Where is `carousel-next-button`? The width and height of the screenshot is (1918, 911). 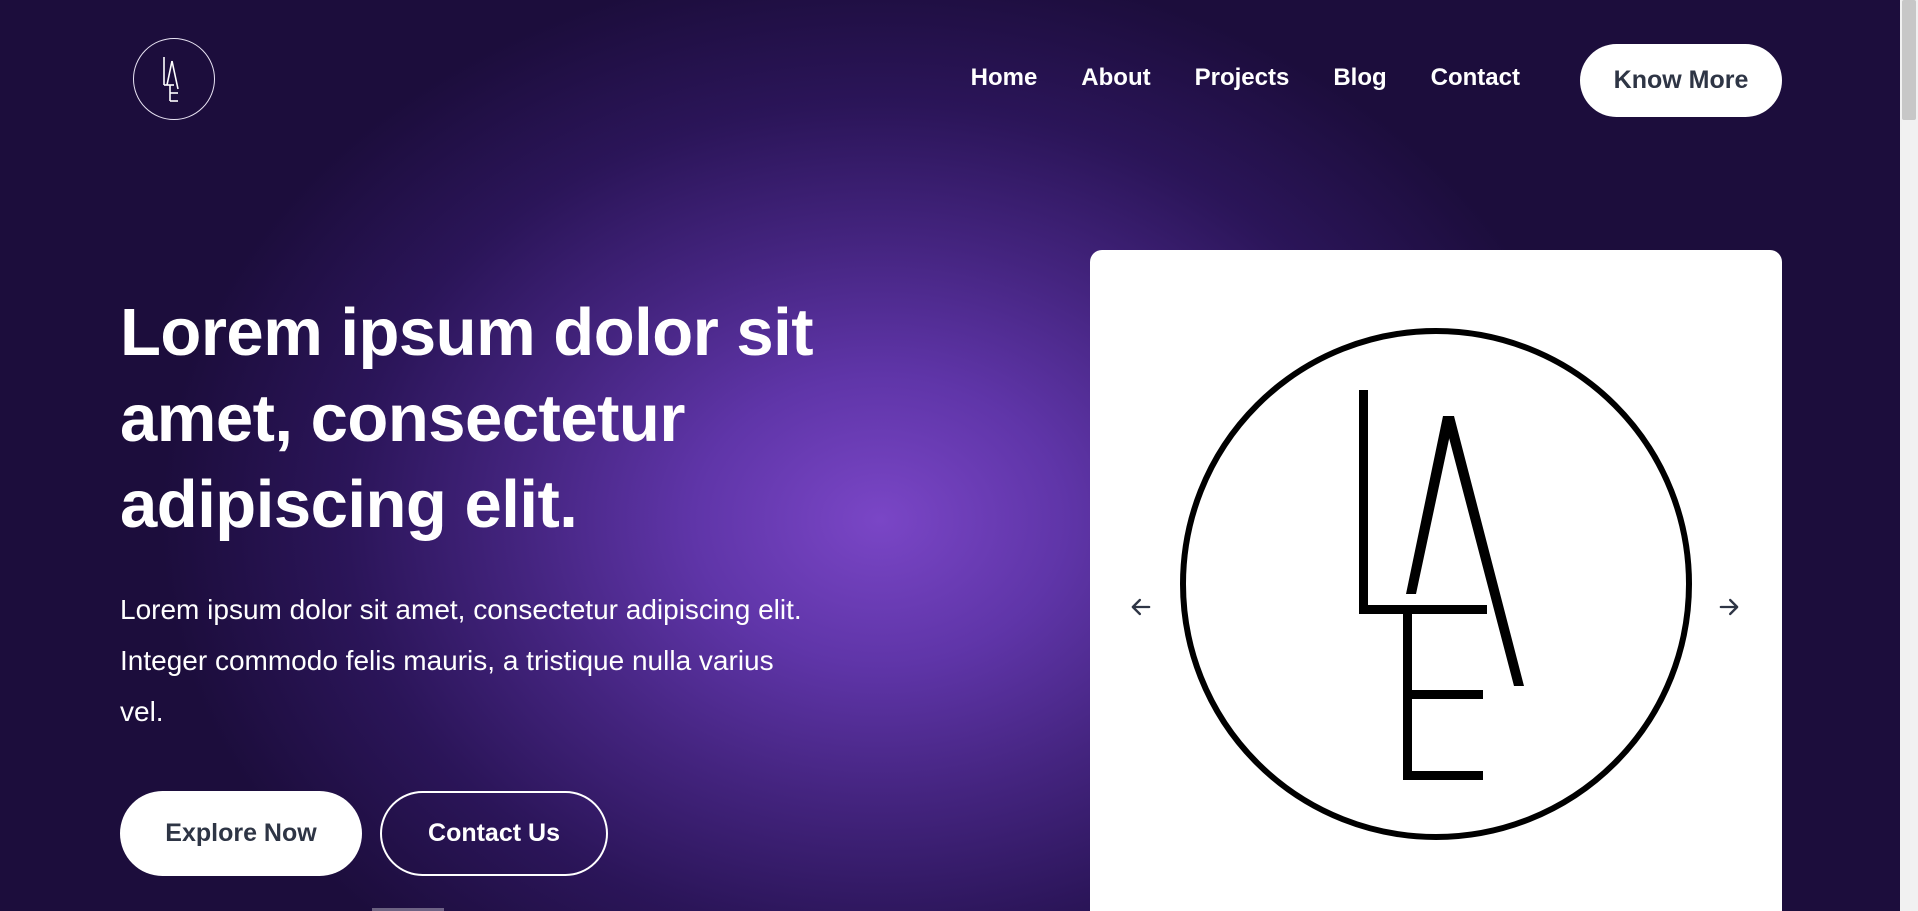
carousel-next-button is located at coordinates (1729, 607).